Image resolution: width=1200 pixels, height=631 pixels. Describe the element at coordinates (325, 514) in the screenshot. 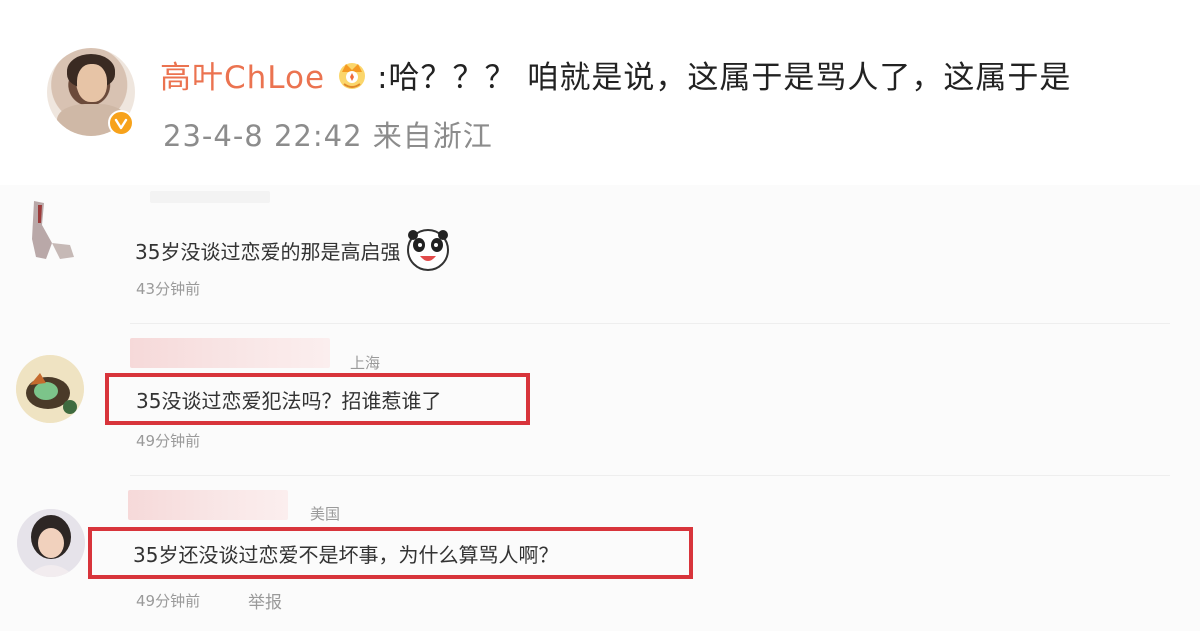

I see `comment-location: 美国` at that location.